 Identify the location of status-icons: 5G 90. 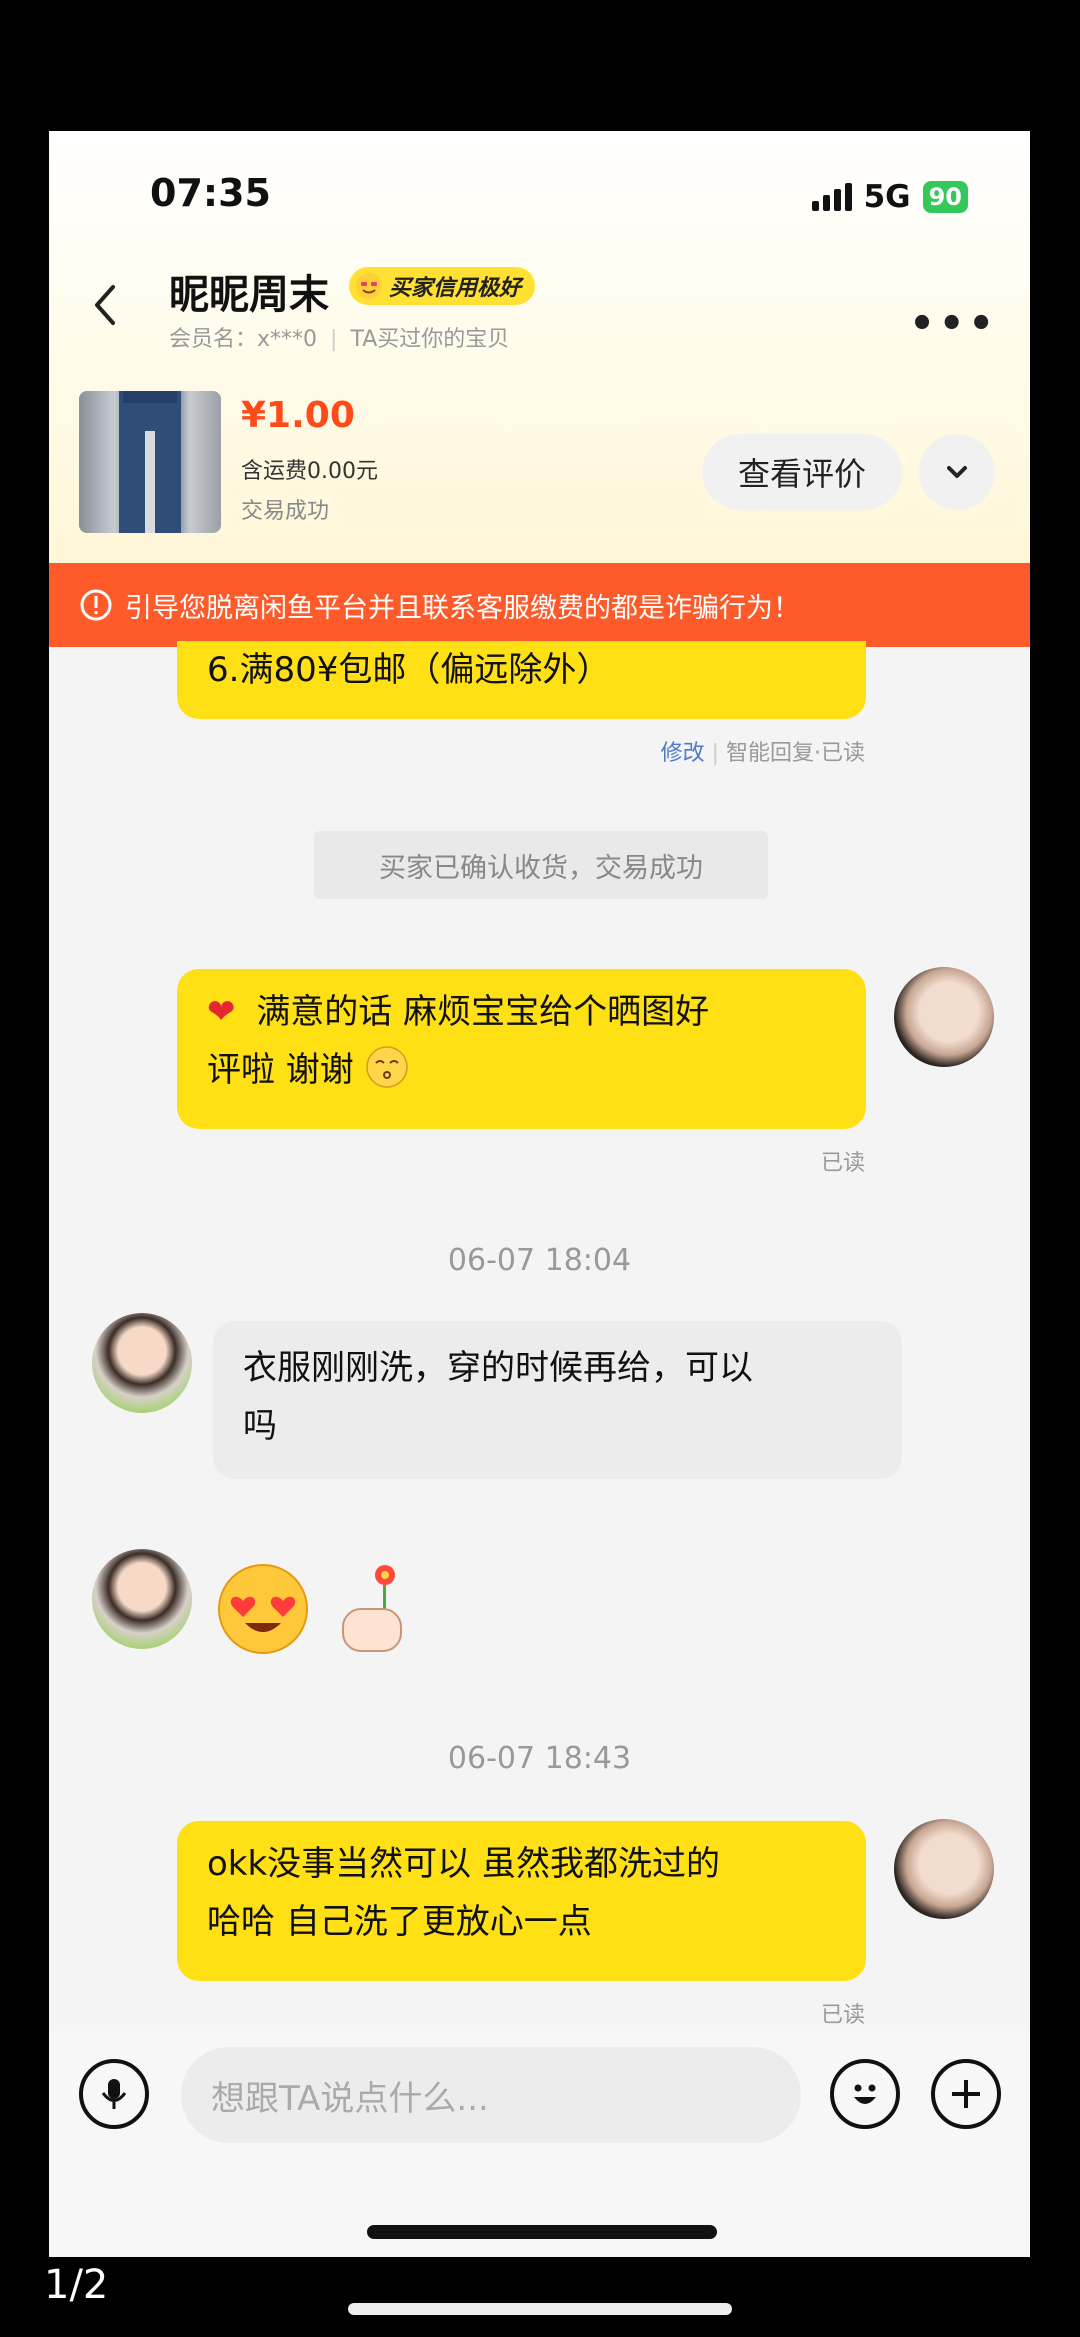
(889, 197).